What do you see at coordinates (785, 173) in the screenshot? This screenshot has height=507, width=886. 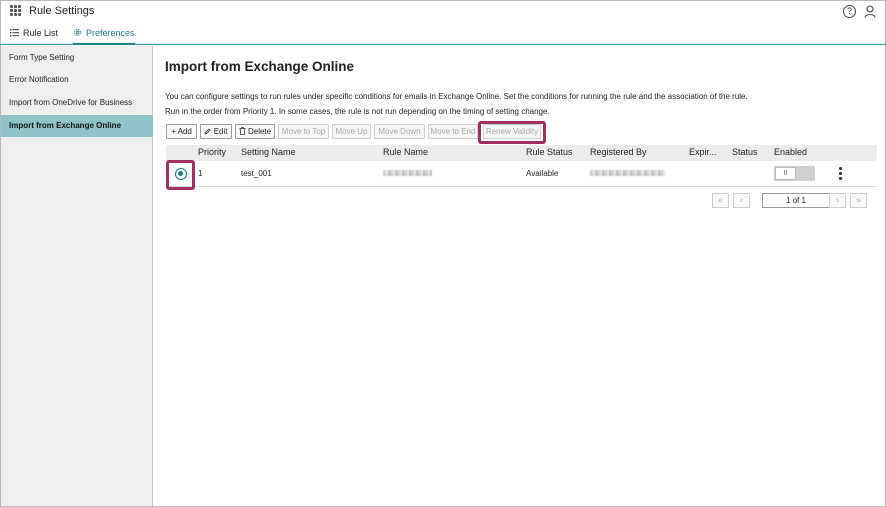 I see `toggle-knob: II` at bounding box center [785, 173].